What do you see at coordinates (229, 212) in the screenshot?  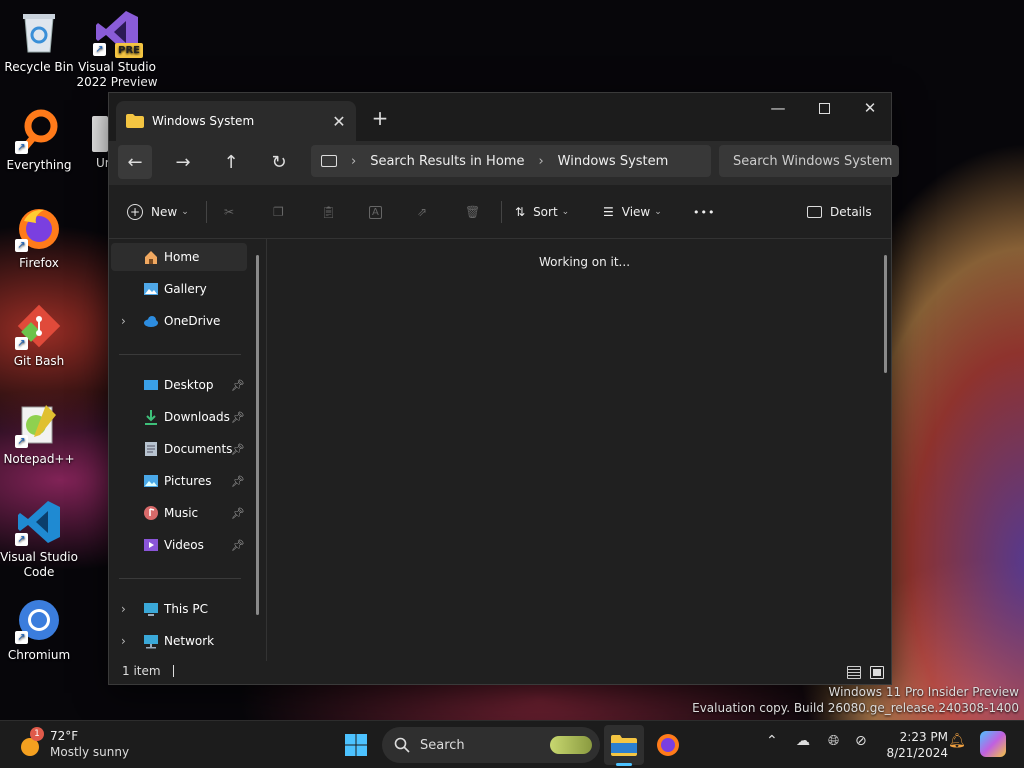 I see `cut-button: ✂` at bounding box center [229, 212].